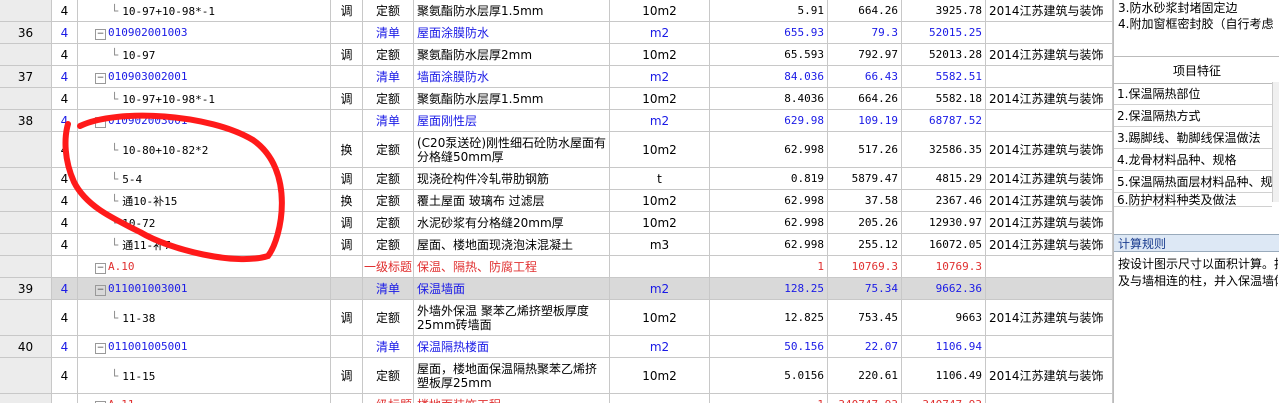 This screenshot has width=1279, height=403. What do you see at coordinates (512, 288) in the screenshot?
I see `name-cell: 保温墙面` at bounding box center [512, 288].